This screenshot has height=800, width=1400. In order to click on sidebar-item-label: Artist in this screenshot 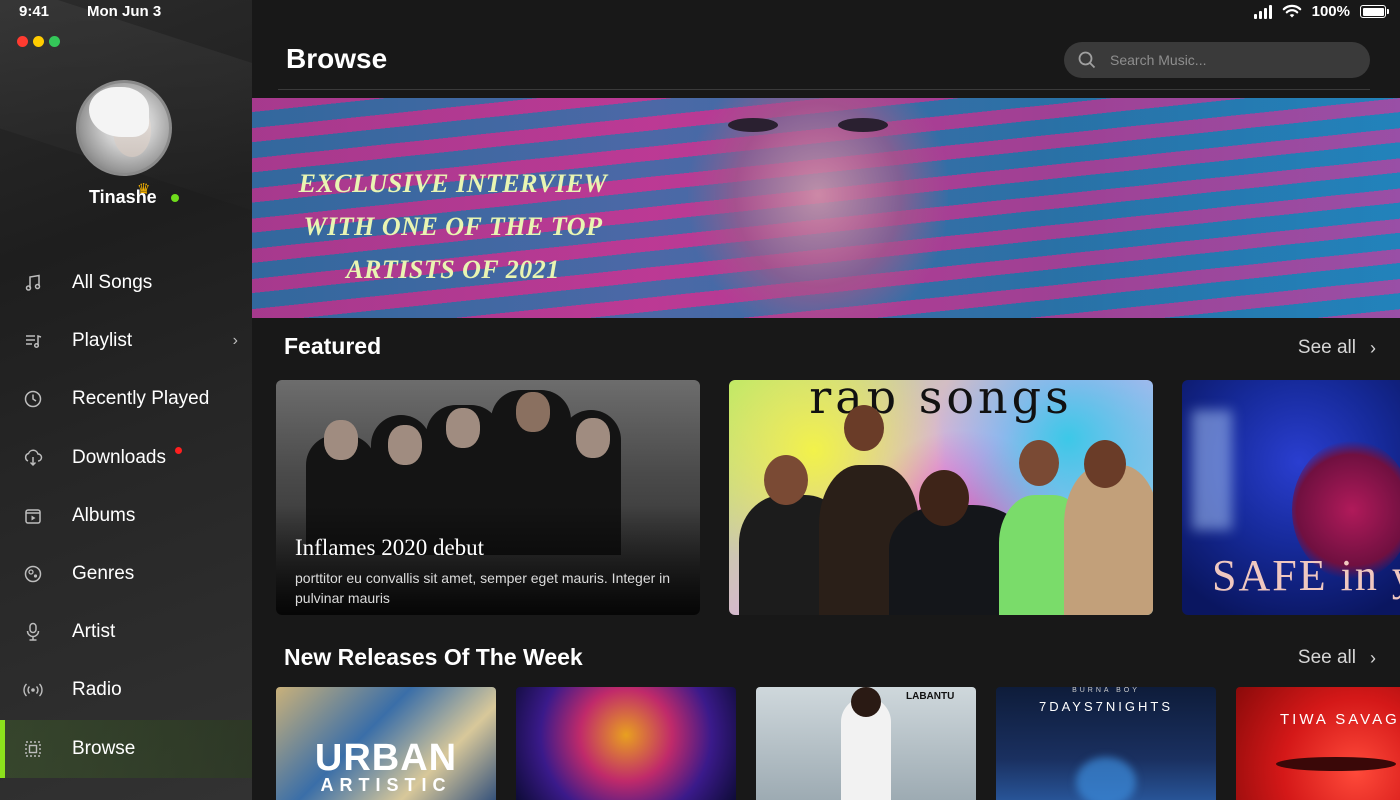, I will do `click(94, 632)`.